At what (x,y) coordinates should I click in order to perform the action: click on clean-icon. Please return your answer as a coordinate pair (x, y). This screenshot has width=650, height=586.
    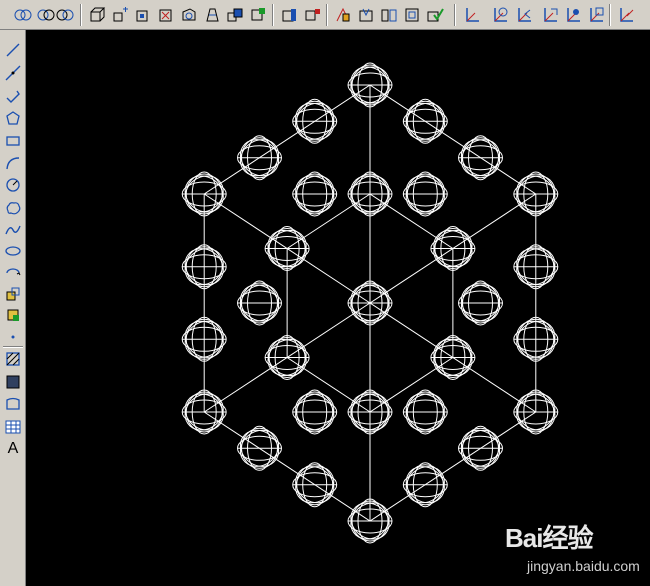
    Looking at the image, I should click on (366, 15).